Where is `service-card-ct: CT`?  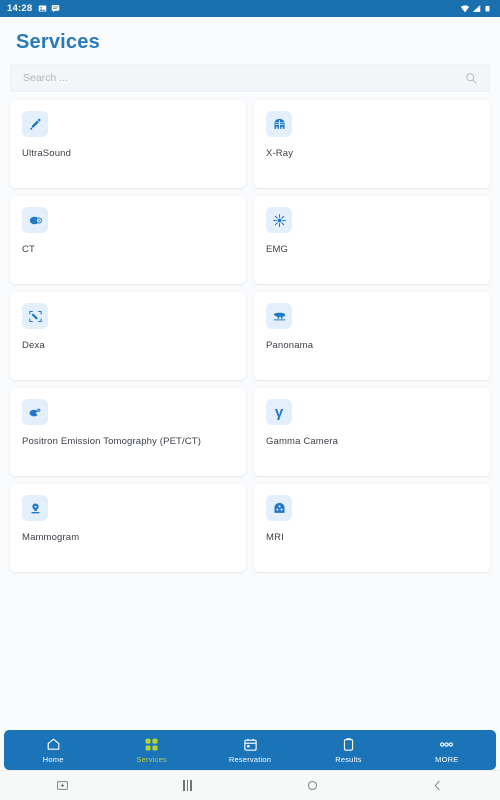
service-card-ct: CT is located at coordinates (128, 240).